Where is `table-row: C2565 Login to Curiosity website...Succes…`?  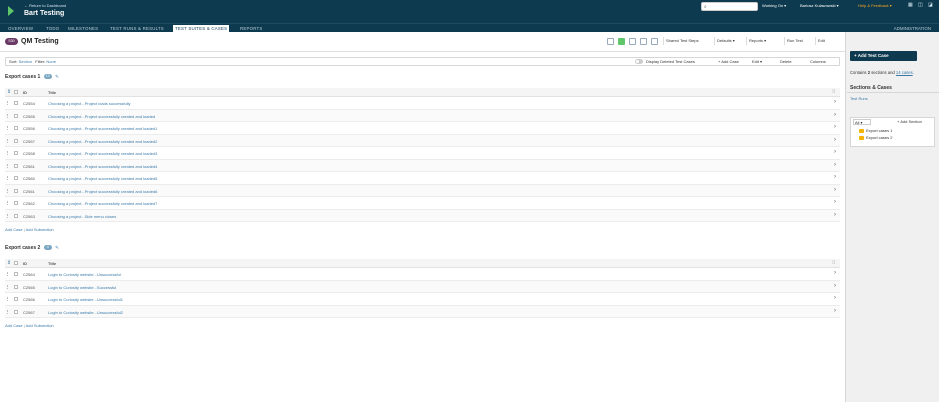 table-row: C2565 Login to Curiosity website...Succes… is located at coordinates (422, 286).